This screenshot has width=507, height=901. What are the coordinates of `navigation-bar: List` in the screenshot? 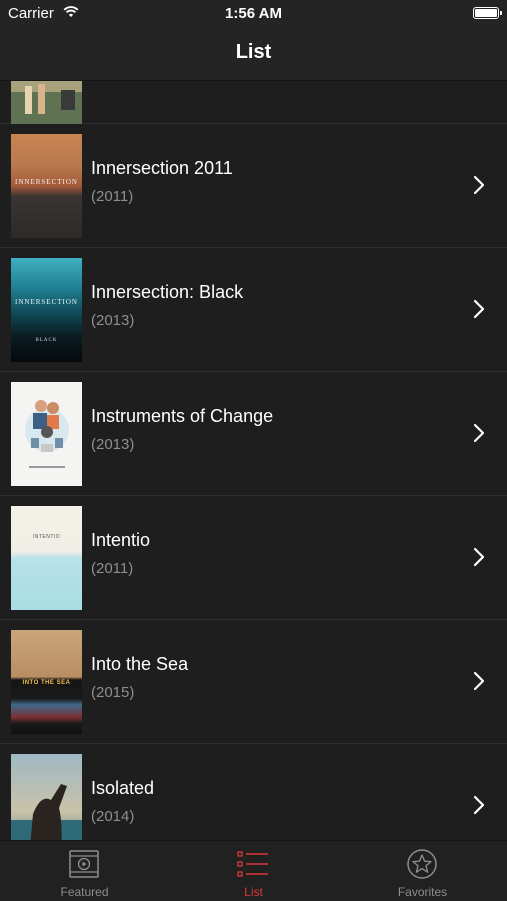 It's located at (253, 54).